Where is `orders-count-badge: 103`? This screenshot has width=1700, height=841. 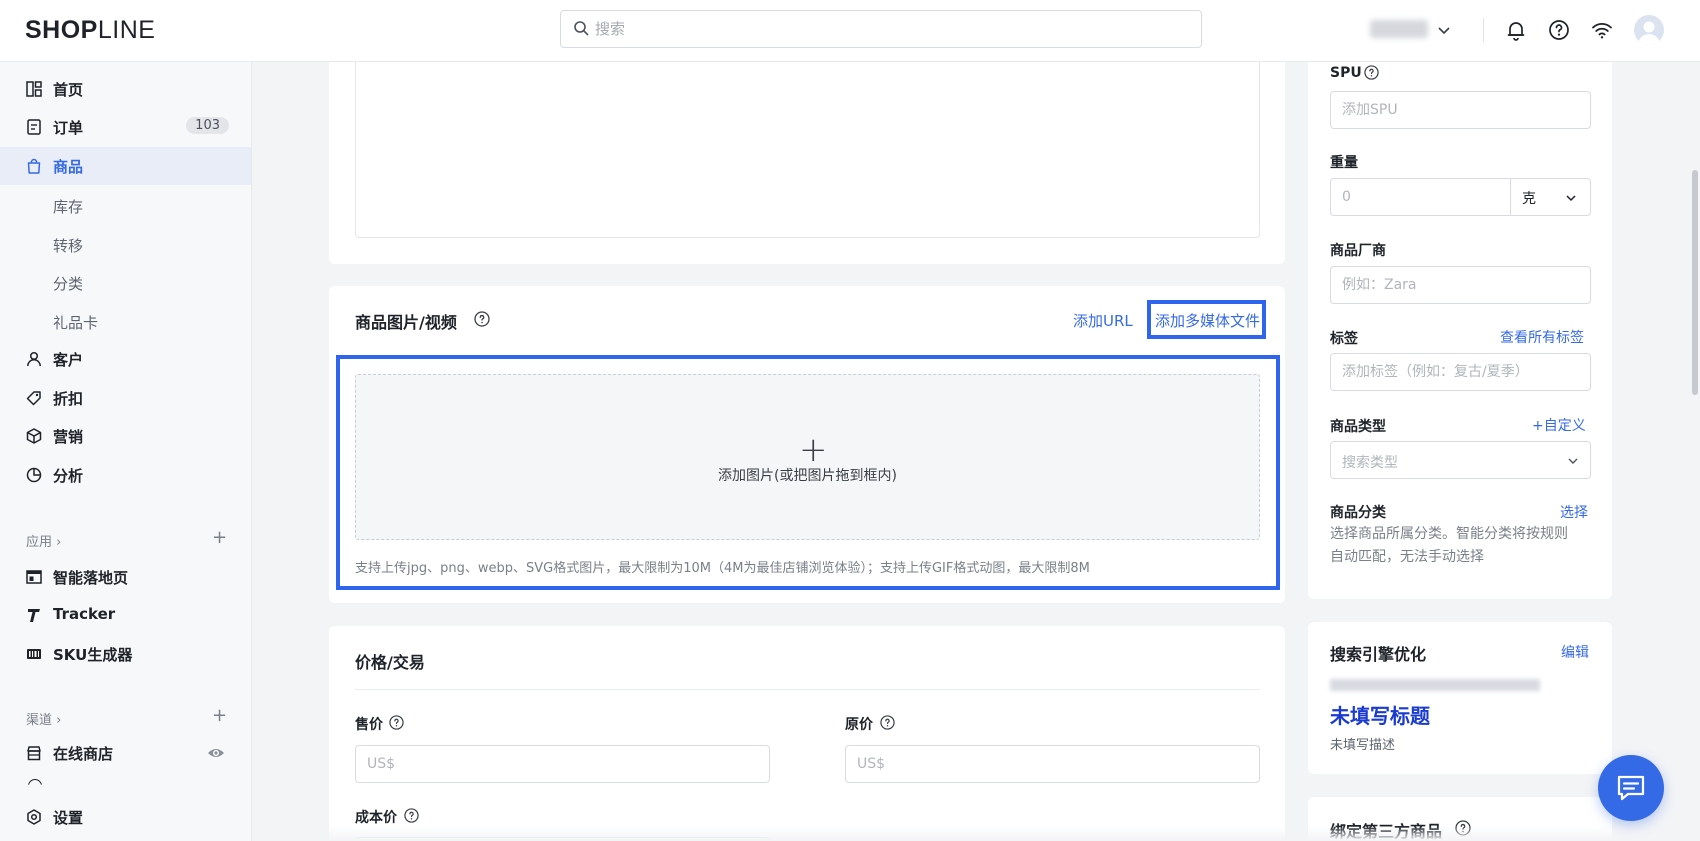 orders-count-badge: 103 is located at coordinates (207, 125).